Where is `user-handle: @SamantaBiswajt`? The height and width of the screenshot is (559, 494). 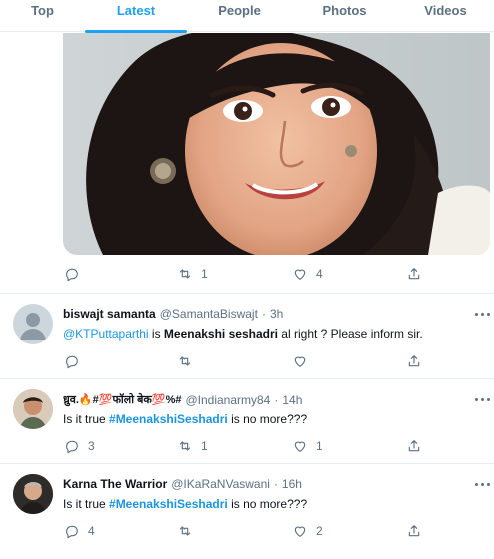
user-handle: @SamantaBiswajt is located at coordinates (209, 314).